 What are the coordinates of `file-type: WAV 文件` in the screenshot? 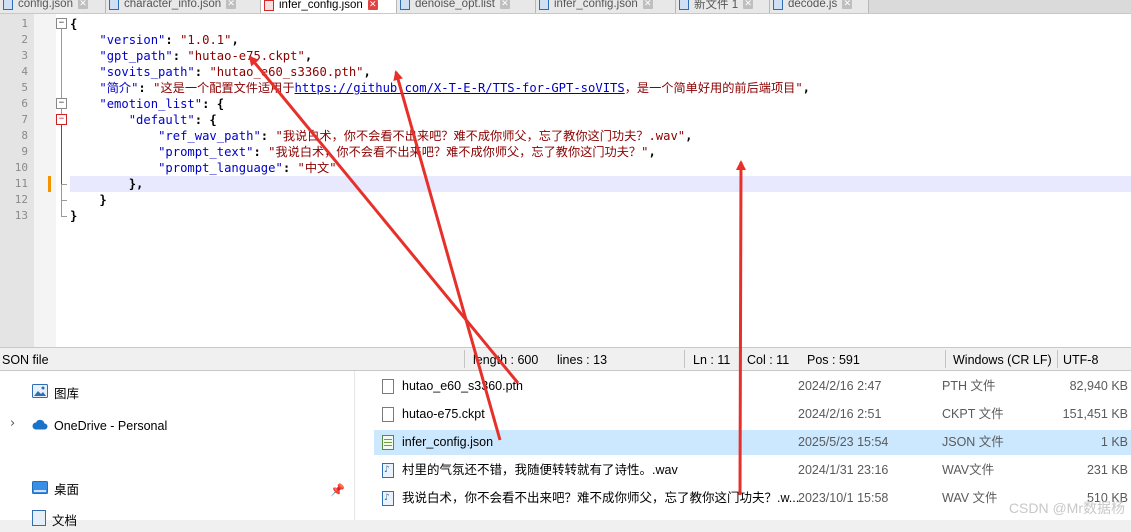 It's located at (970, 498).